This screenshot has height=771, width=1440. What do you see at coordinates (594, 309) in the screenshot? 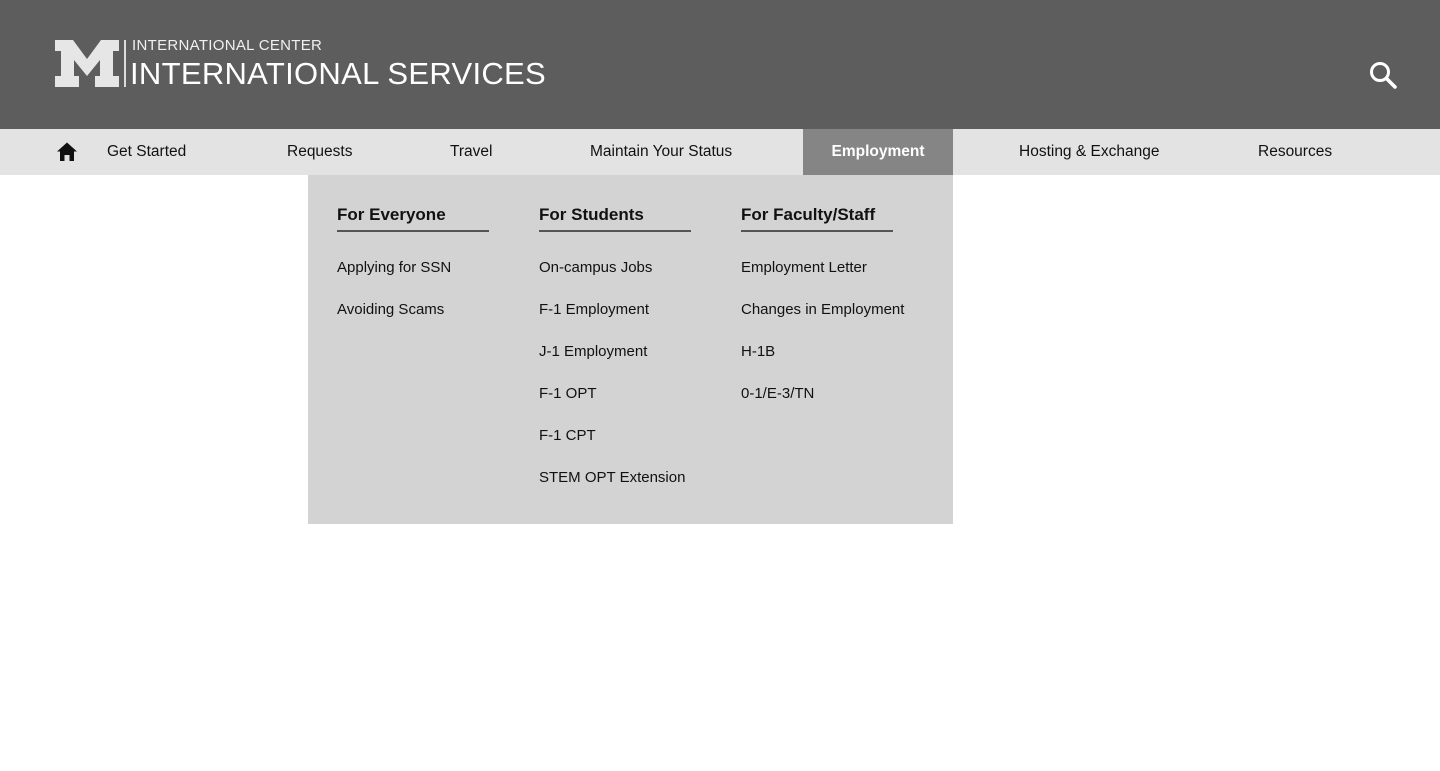
I see `menu-link-f1-employment: F-1 Employment` at bounding box center [594, 309].